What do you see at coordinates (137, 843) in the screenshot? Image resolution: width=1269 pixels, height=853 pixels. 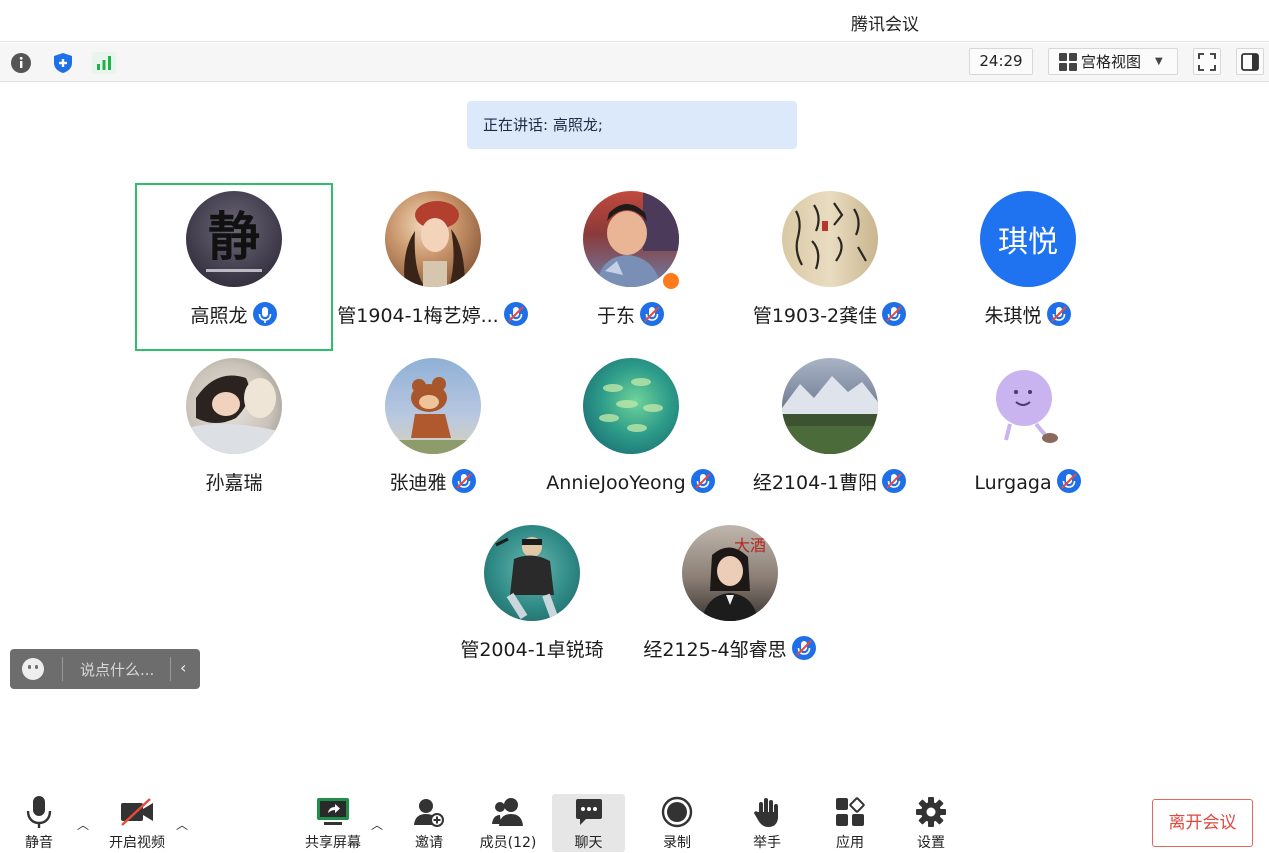 I see `start-video-label: 开启视频` at bounding box center [137, 843].